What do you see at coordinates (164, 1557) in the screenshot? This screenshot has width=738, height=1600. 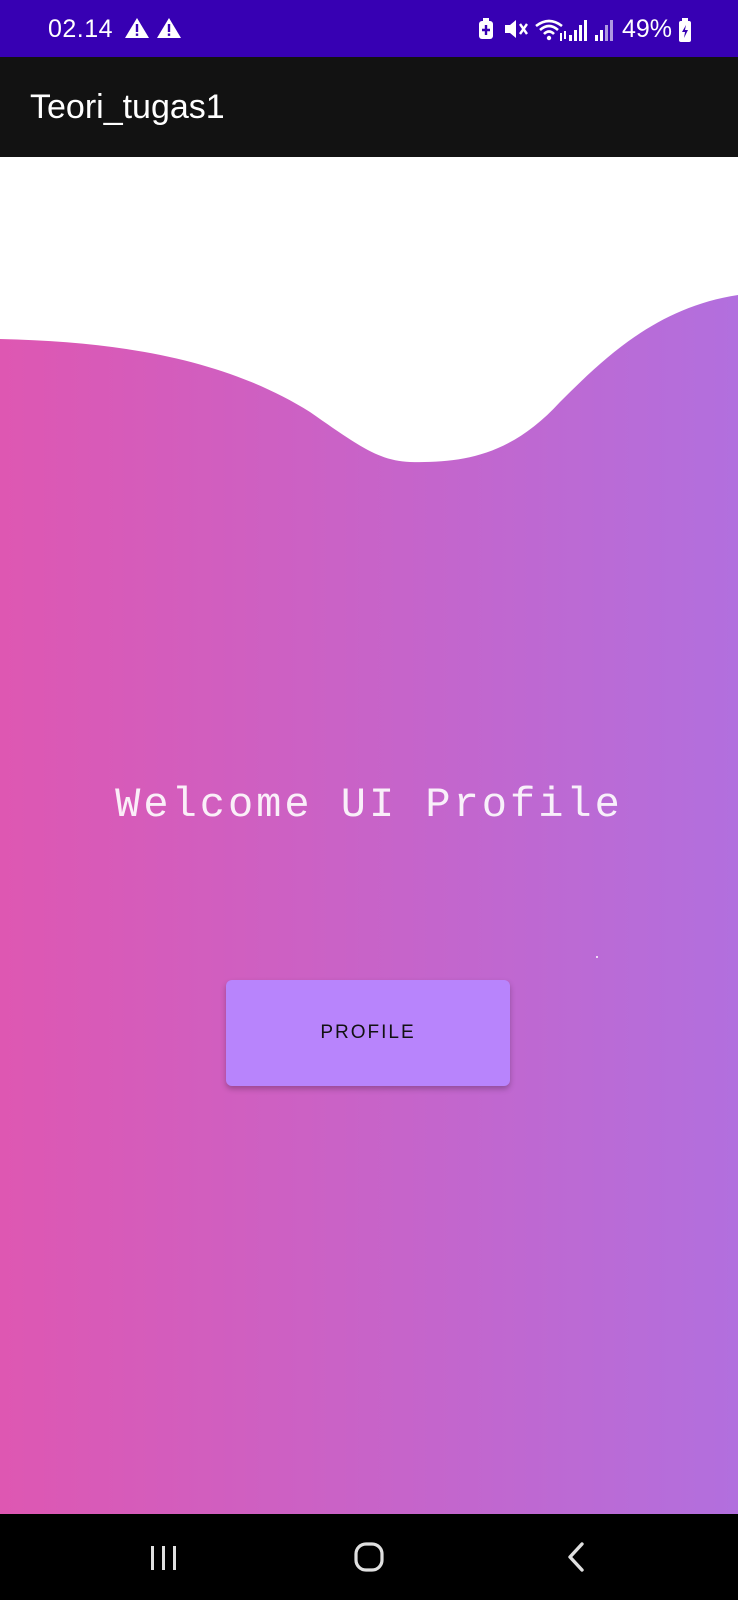 I see `recent-apps-icon` at bounding box center [164, 1557].